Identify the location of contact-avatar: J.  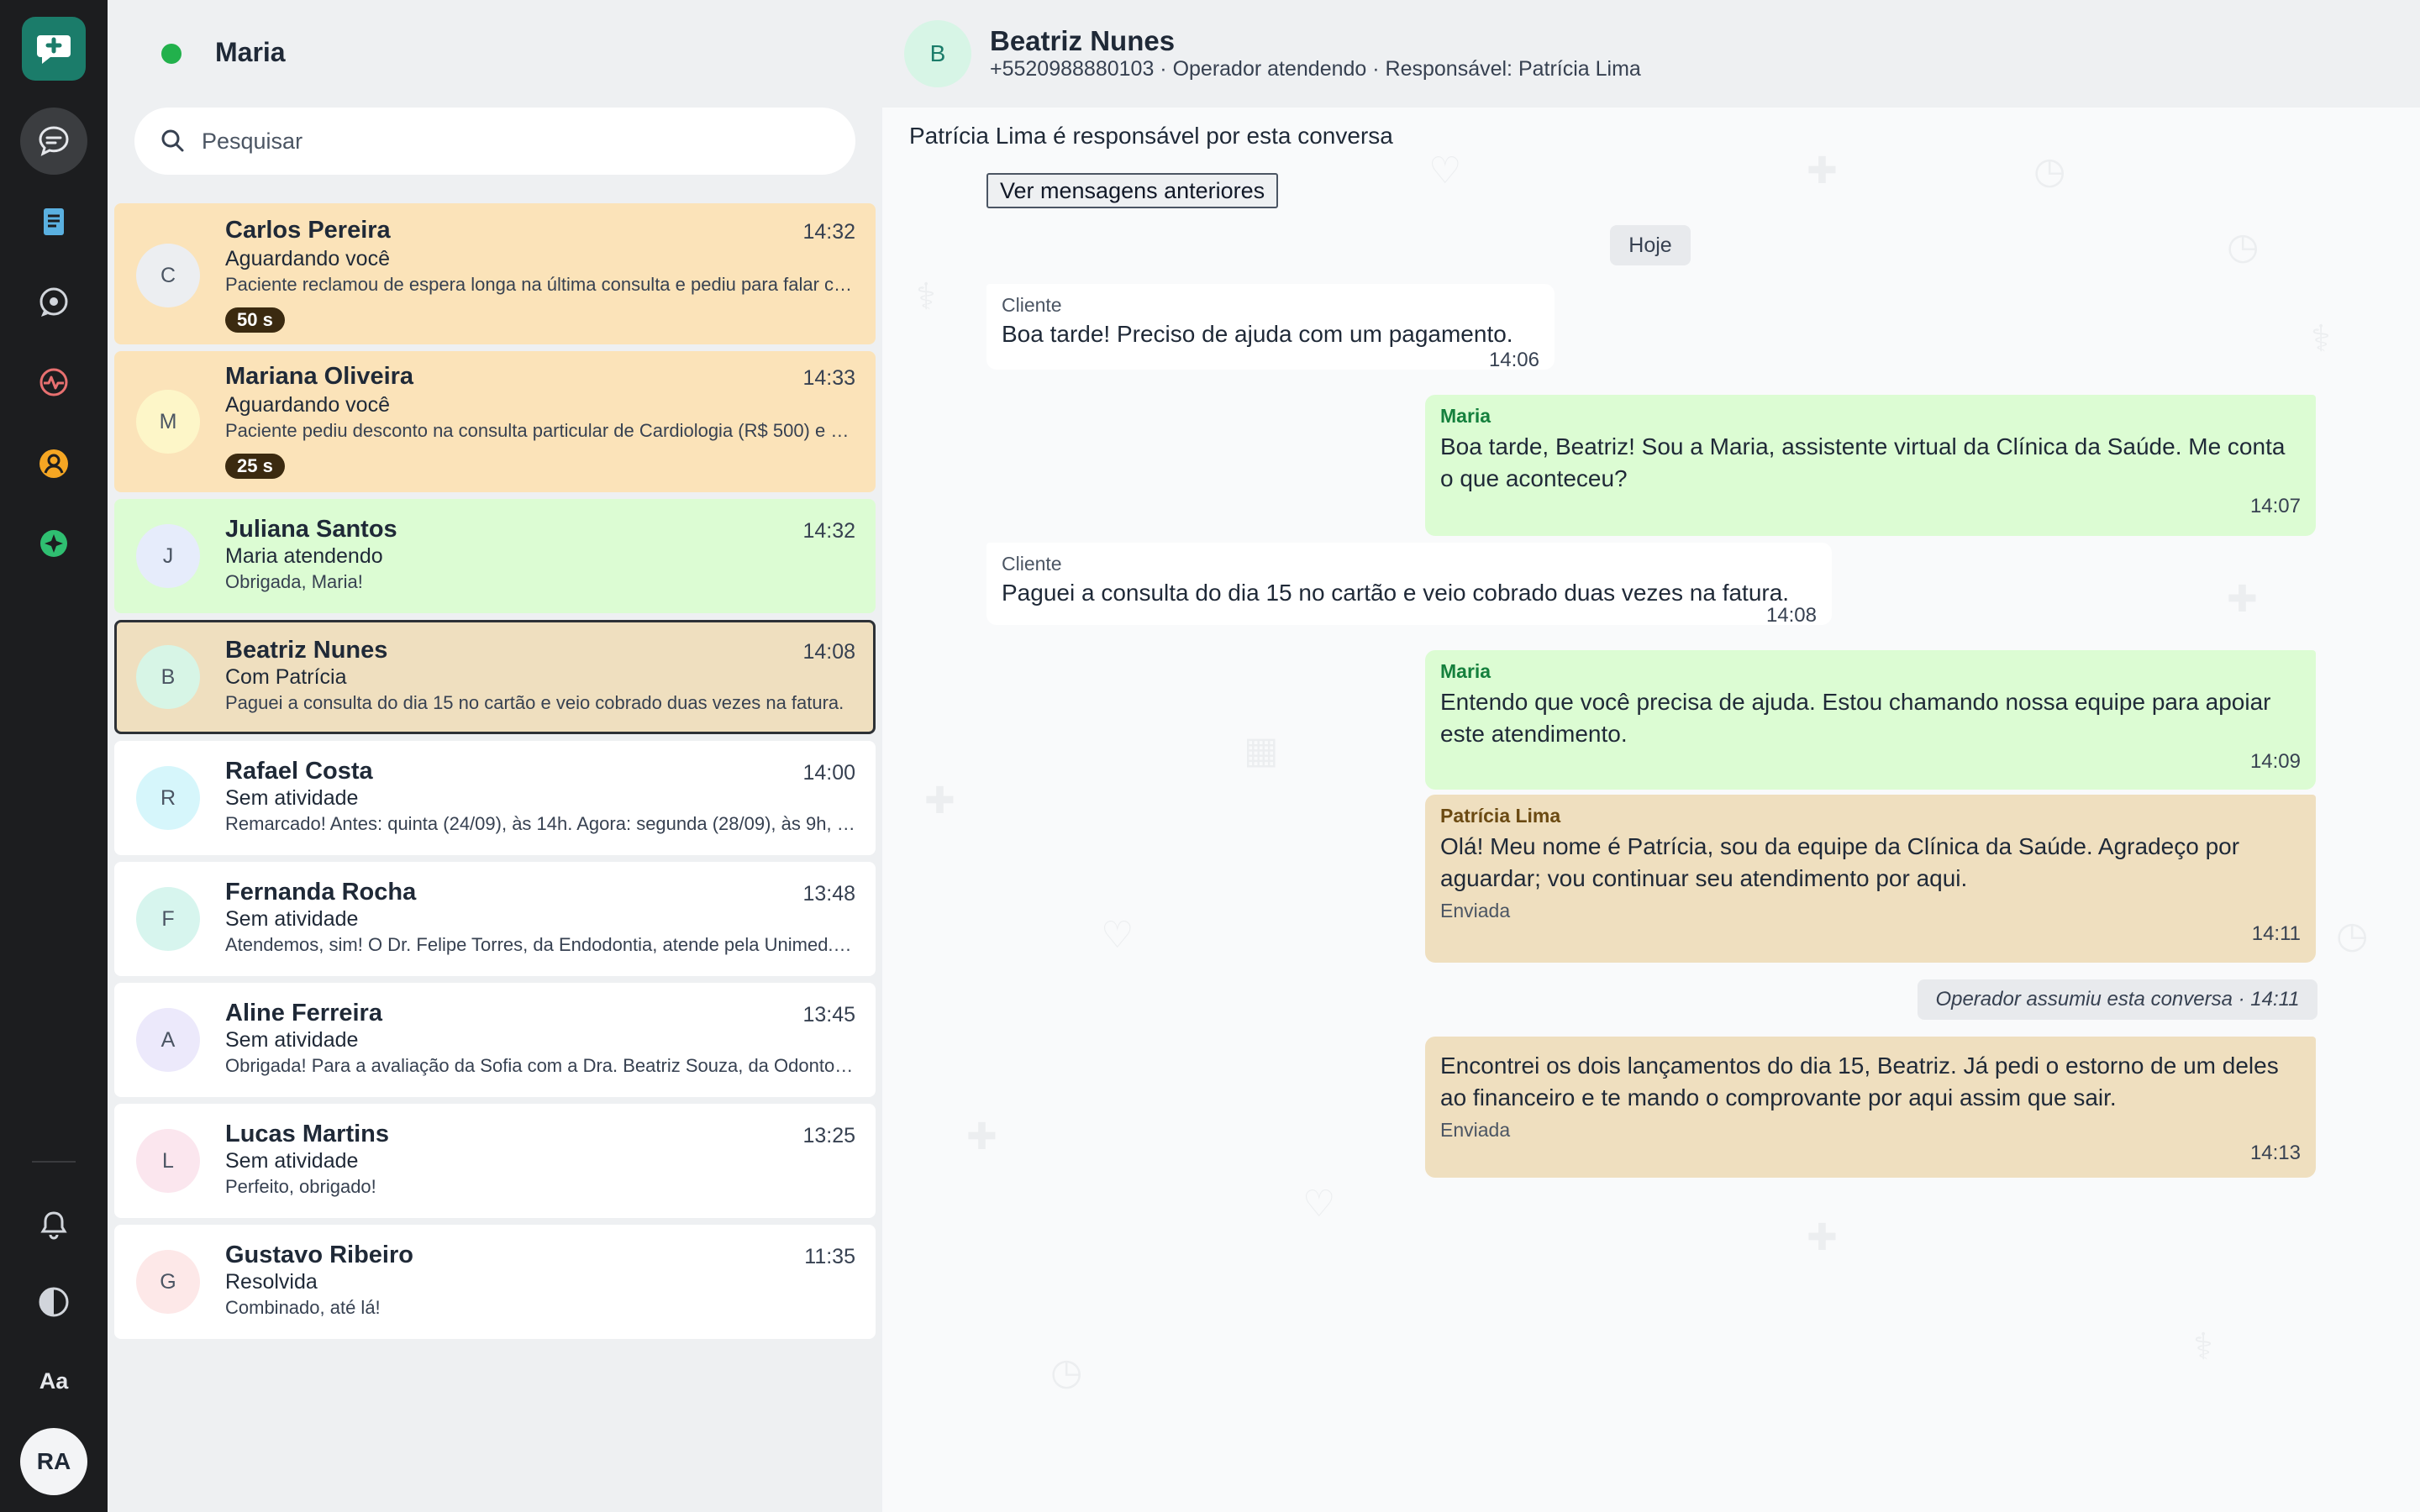
(168, 556).